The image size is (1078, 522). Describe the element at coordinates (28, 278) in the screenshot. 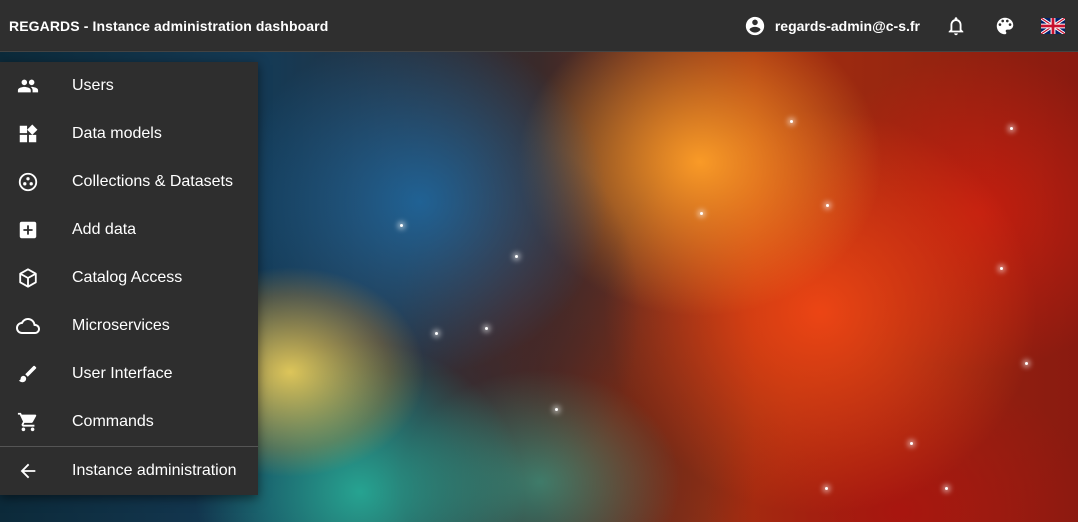

I see `cube-icon` at that location.